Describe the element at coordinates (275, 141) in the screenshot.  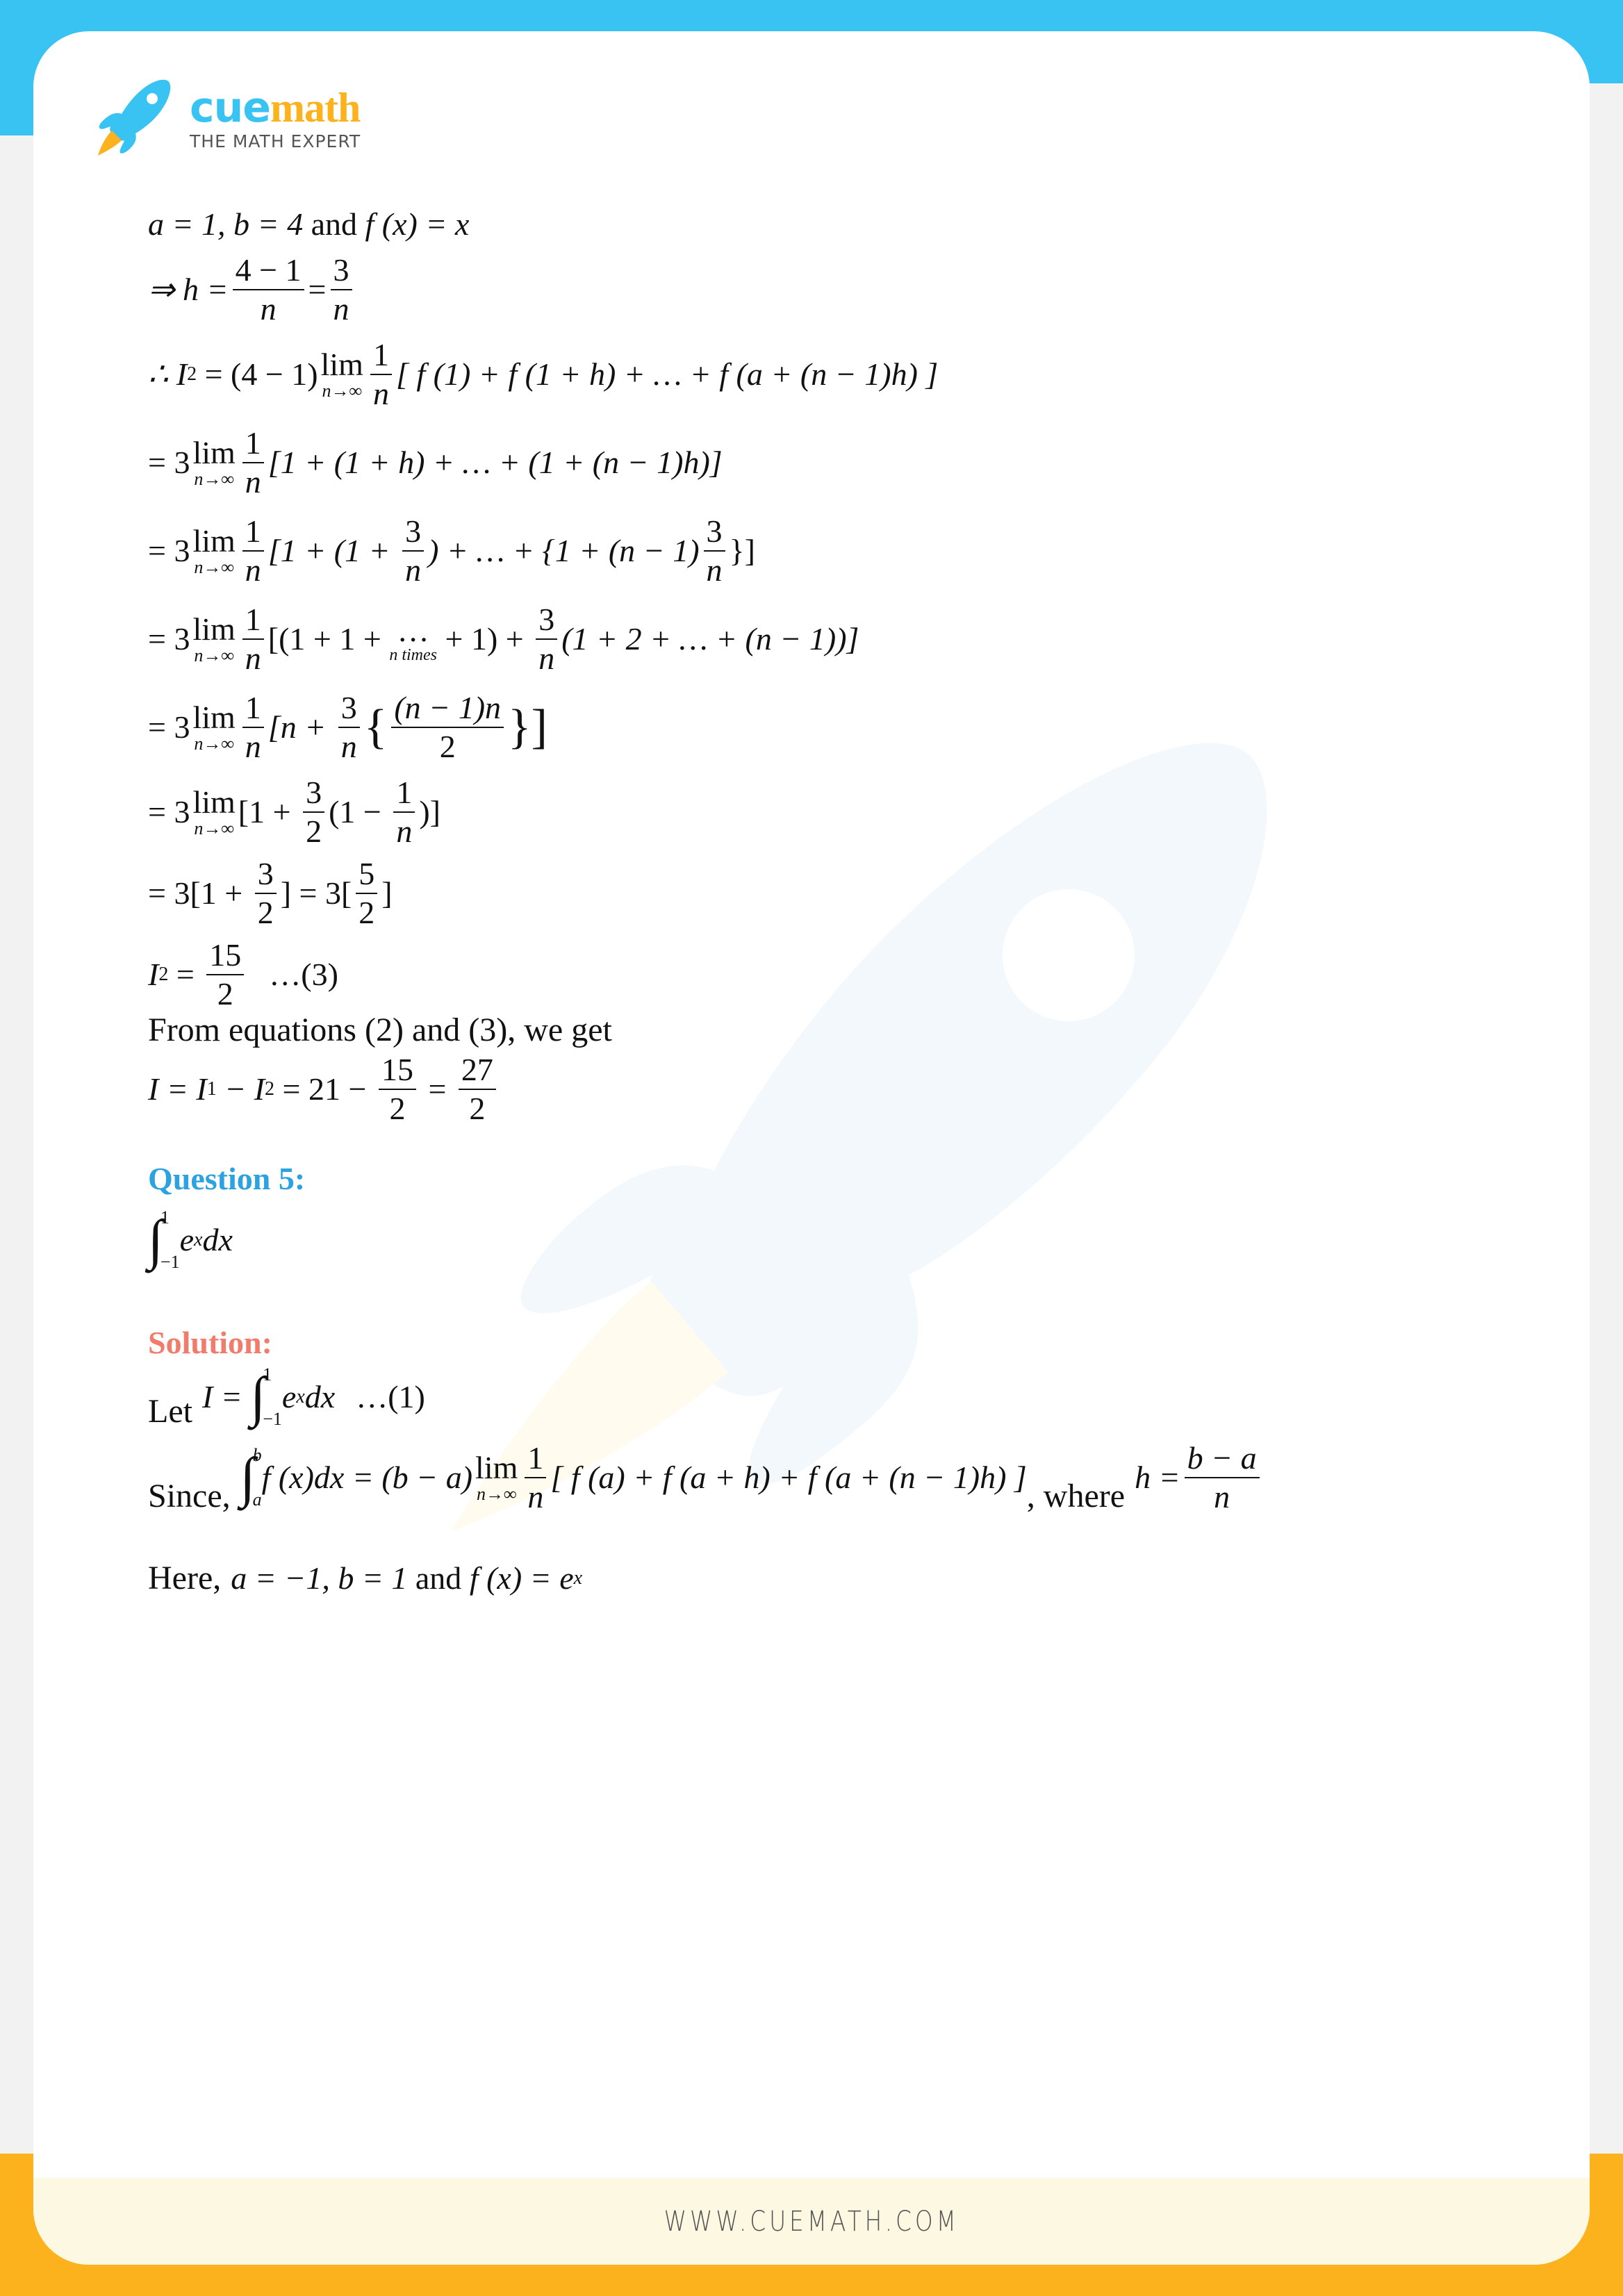
I see `brand-tagline: THE MATH EXPERT` at that location.